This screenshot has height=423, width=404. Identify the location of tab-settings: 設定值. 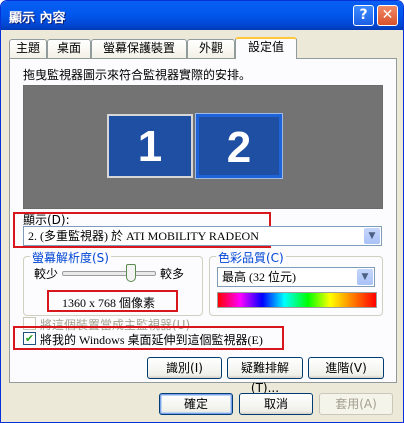
(266, 48).